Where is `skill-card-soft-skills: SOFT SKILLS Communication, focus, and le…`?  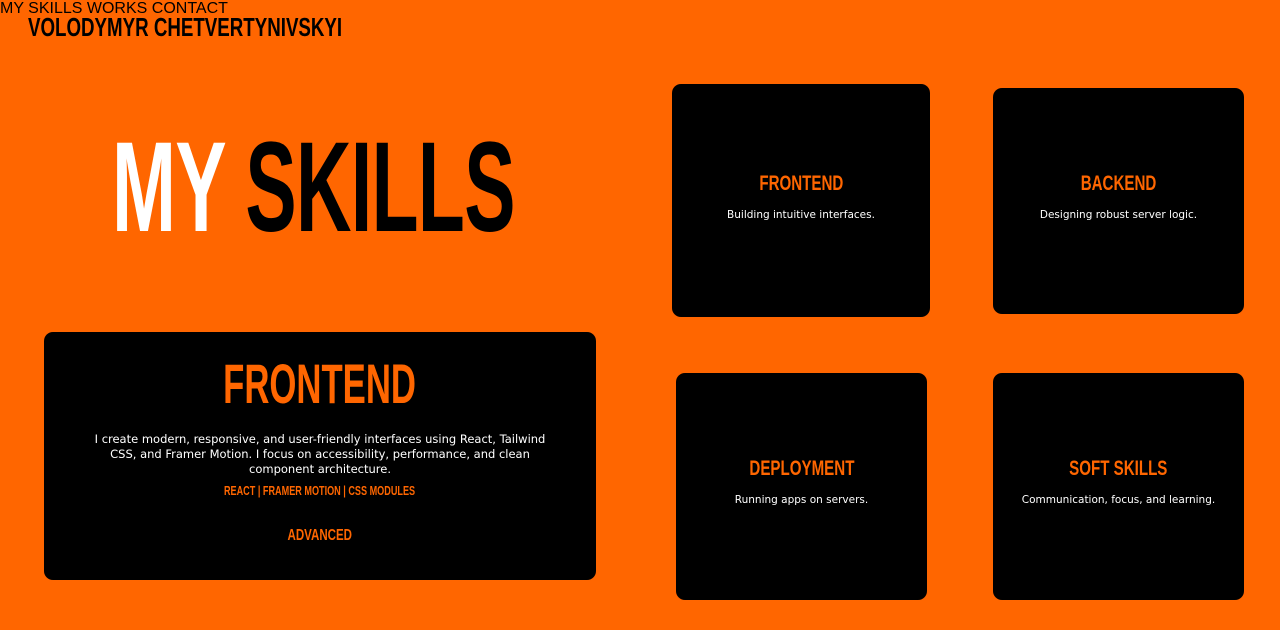 skill-card-soft-skills: SOFT SKILLS Communication, focus, and le… is located at coordinates (1118, 486).